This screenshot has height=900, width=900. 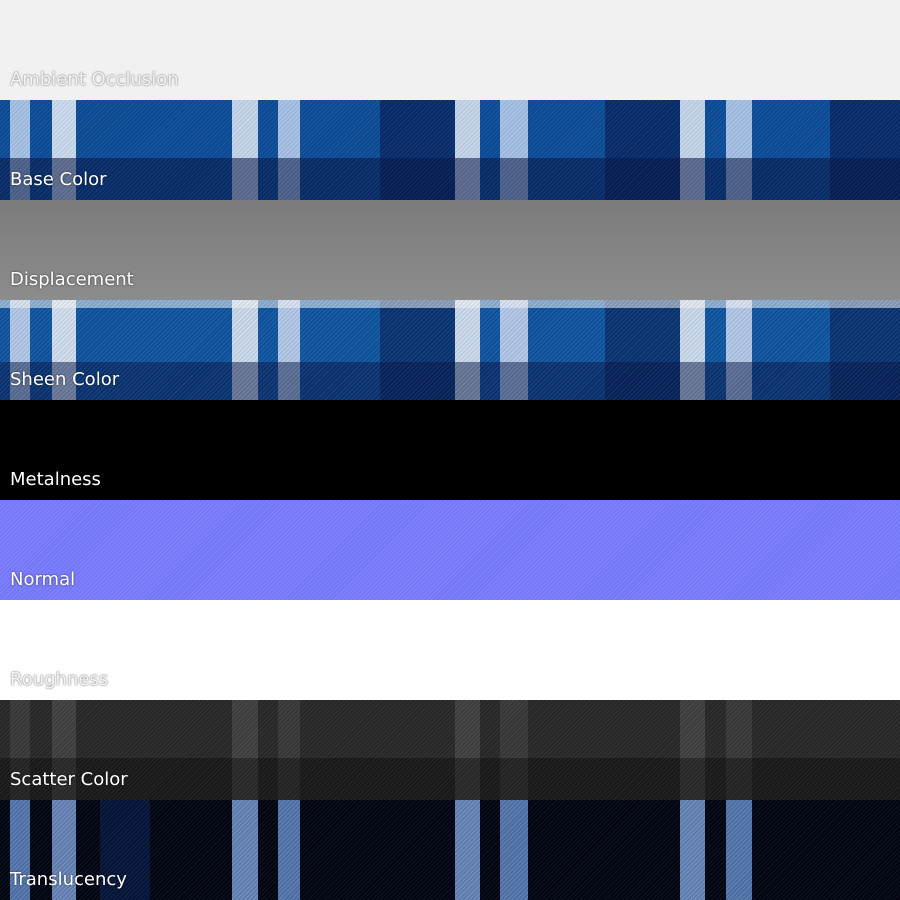 What do you see at coordinates (65, 379) in the screenshot?
I see `sheen-color-label: Sheen Color` at bounding box center [65, 379].